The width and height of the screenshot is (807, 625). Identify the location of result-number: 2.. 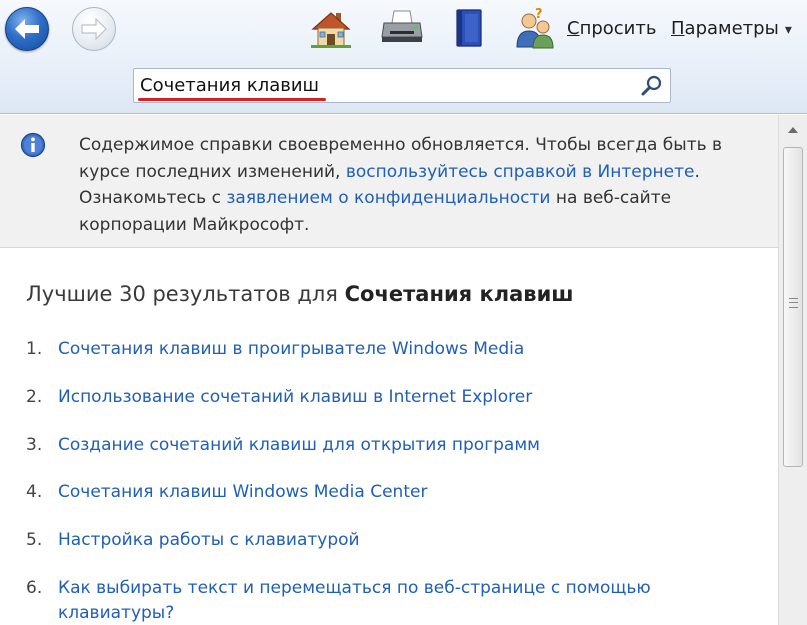
(34, 397).